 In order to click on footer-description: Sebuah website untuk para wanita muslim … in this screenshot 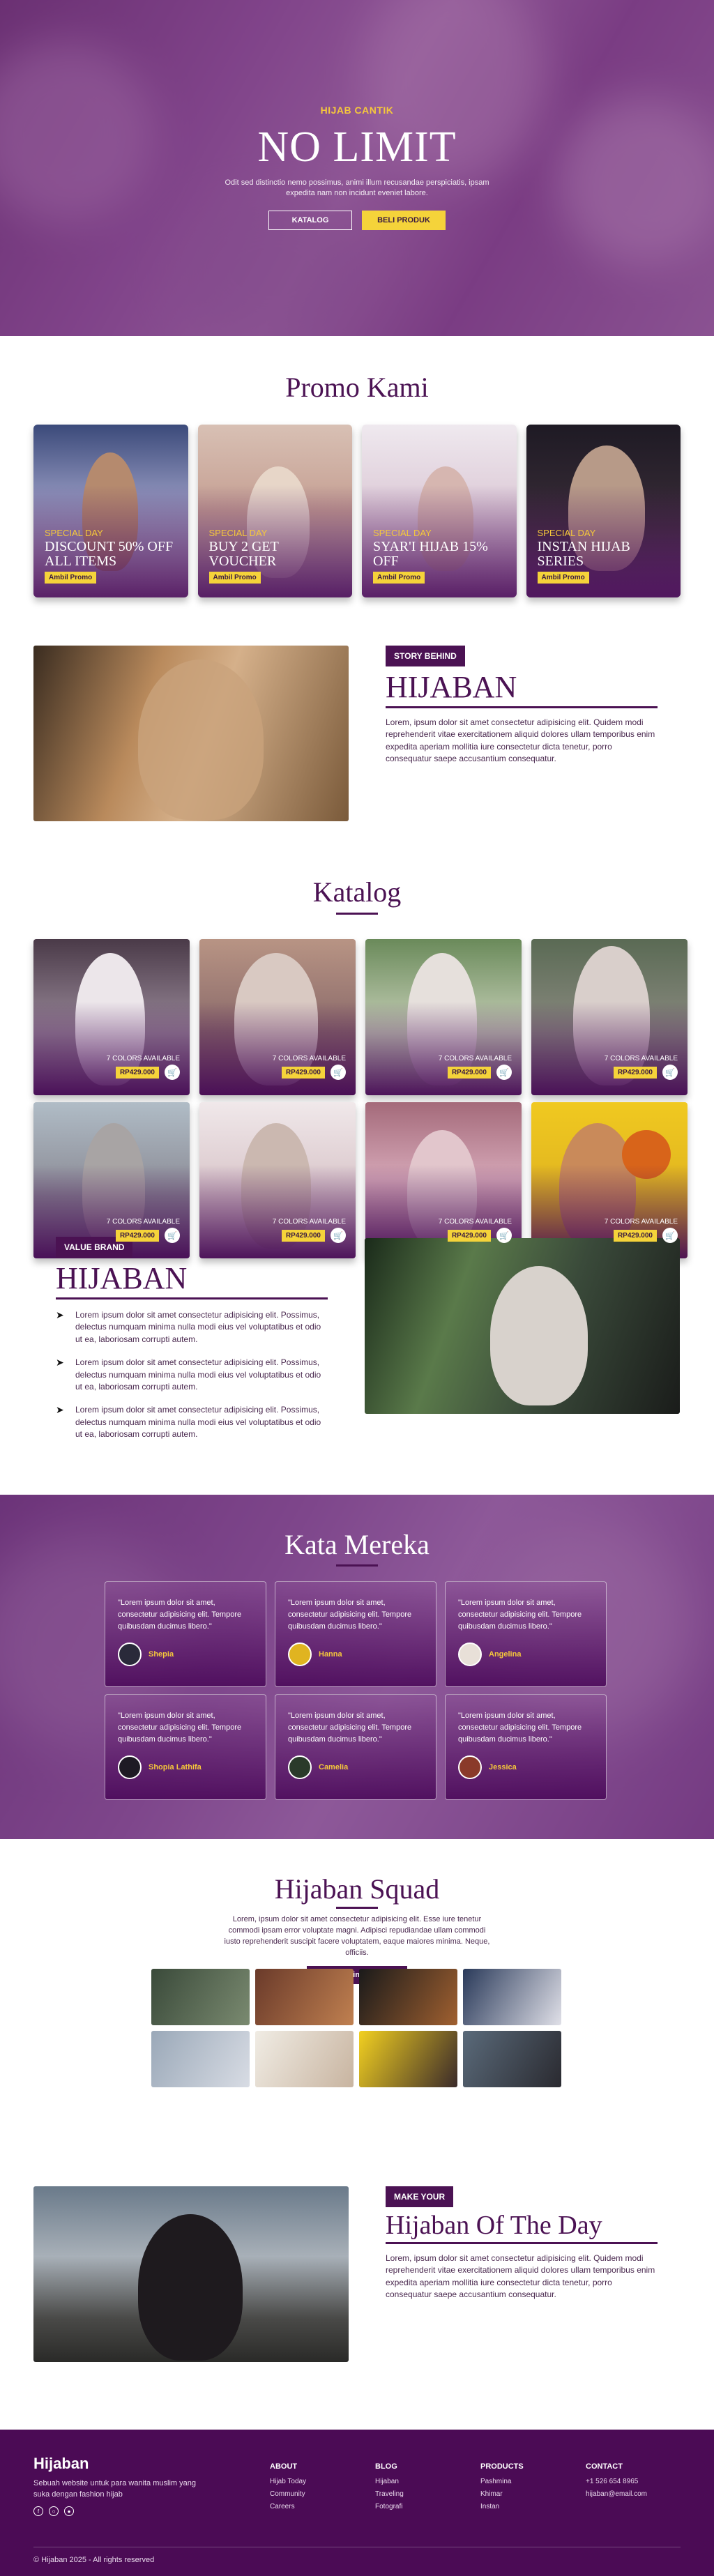, I will do `click(115, 2489)`.